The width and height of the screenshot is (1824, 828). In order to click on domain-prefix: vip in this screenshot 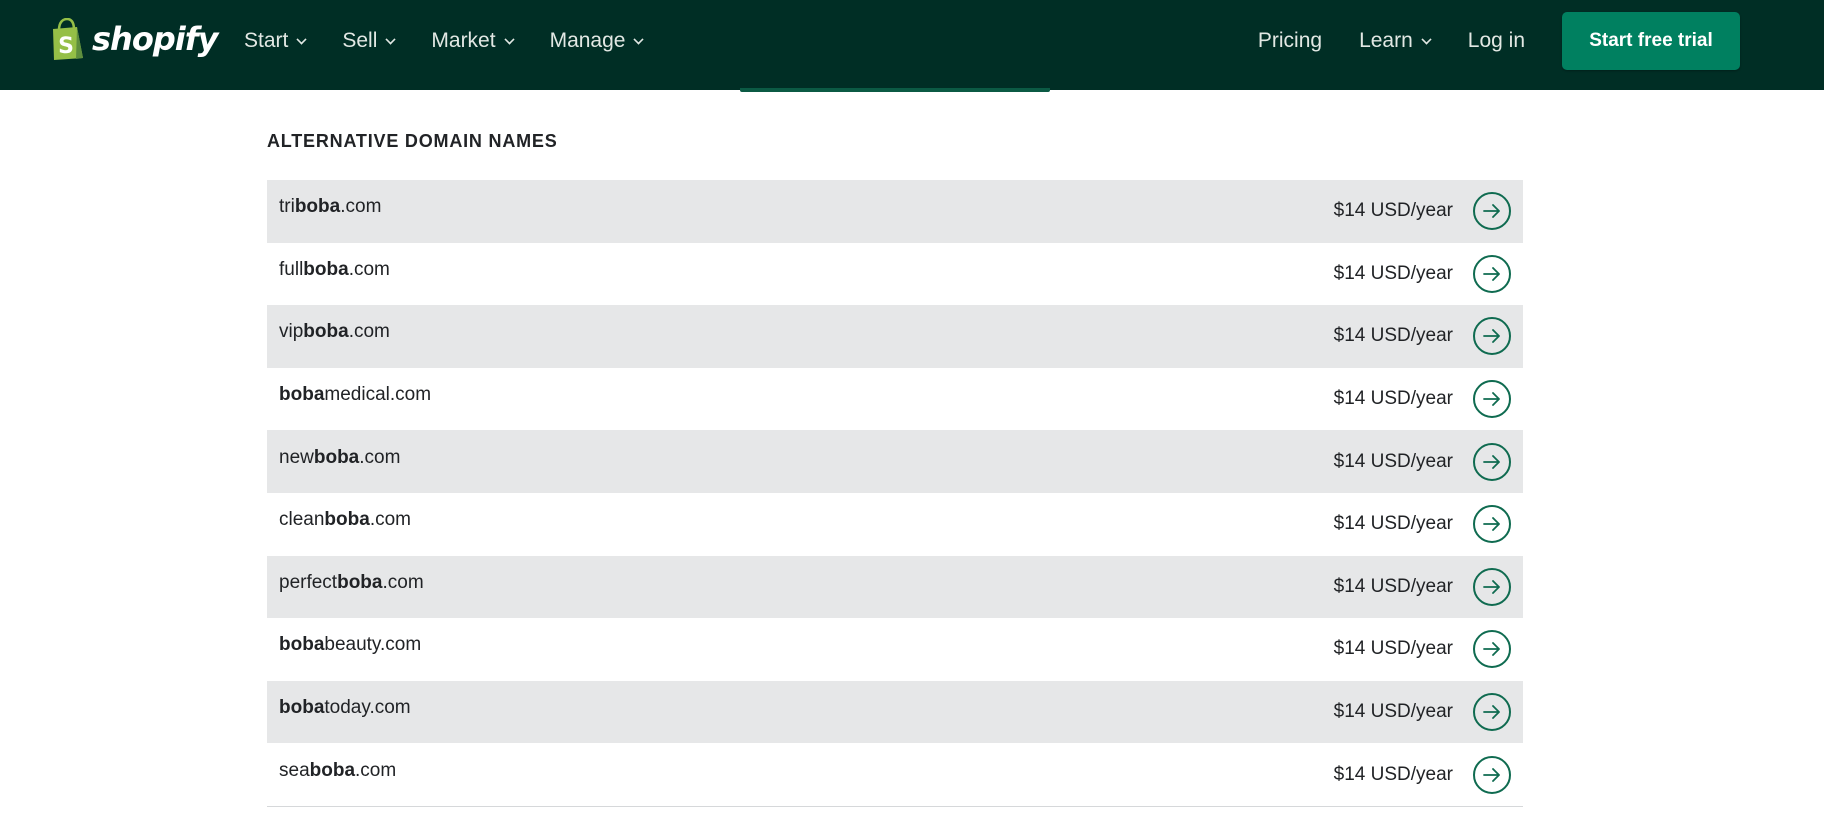, I will do `click(291, 332)`.